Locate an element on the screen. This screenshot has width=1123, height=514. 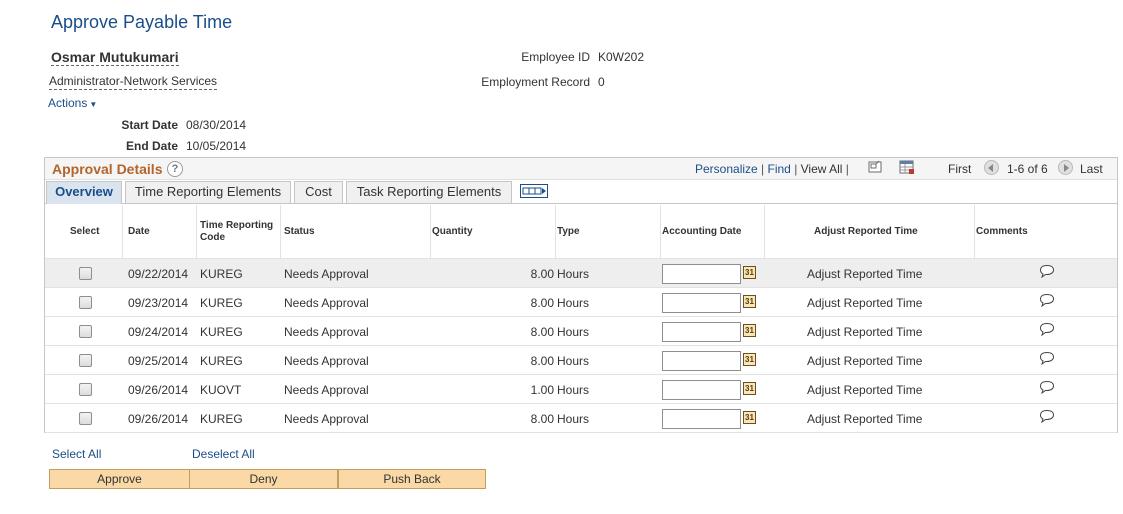
view-all-link: View All is located at coordinates (822, 169).